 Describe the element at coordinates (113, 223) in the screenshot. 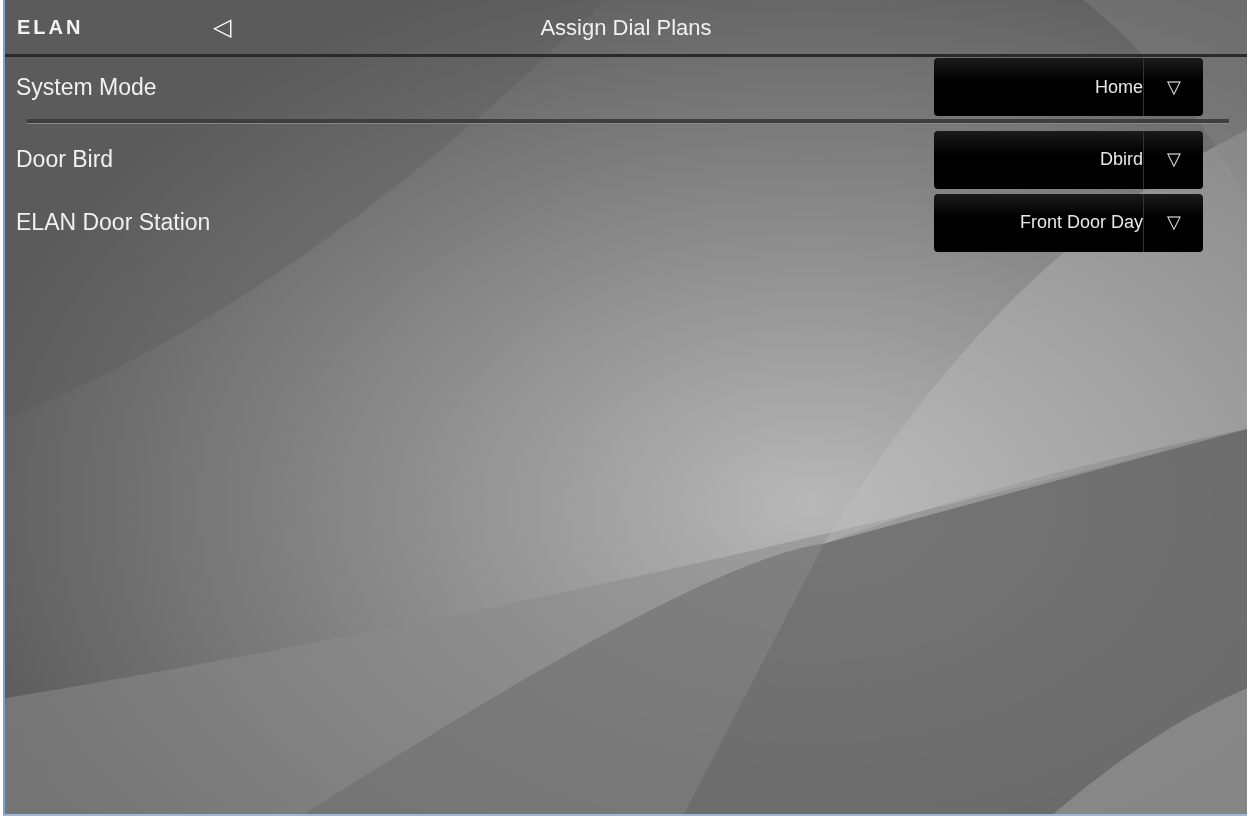

I see `setting-label: ELAN Door Station` at that location.